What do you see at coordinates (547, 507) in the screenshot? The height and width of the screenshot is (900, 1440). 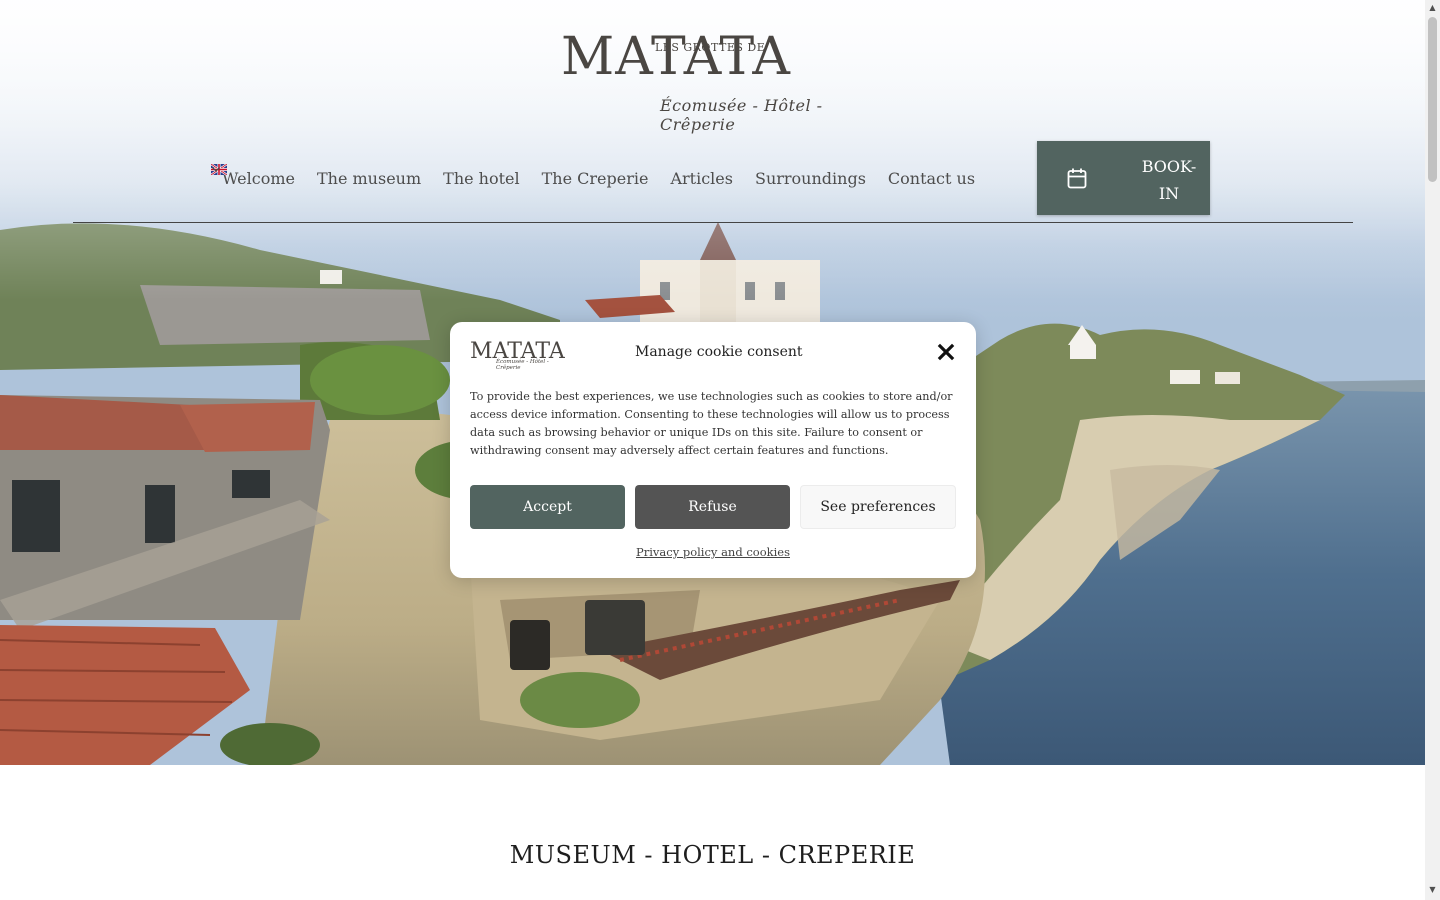 I see `accept-button: Accept` at bounding box center [547, 507].